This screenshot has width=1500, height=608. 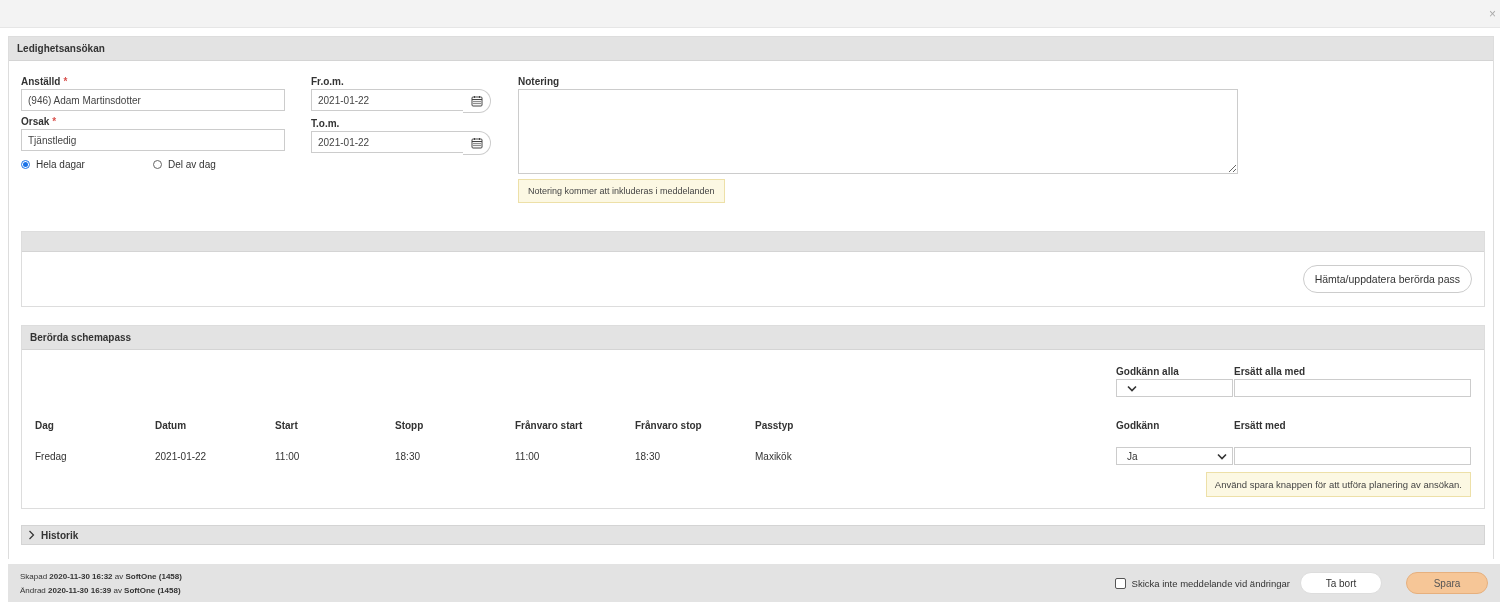 I want to click on column-header: Ersätt alla med, so click(x=1270, y=371).